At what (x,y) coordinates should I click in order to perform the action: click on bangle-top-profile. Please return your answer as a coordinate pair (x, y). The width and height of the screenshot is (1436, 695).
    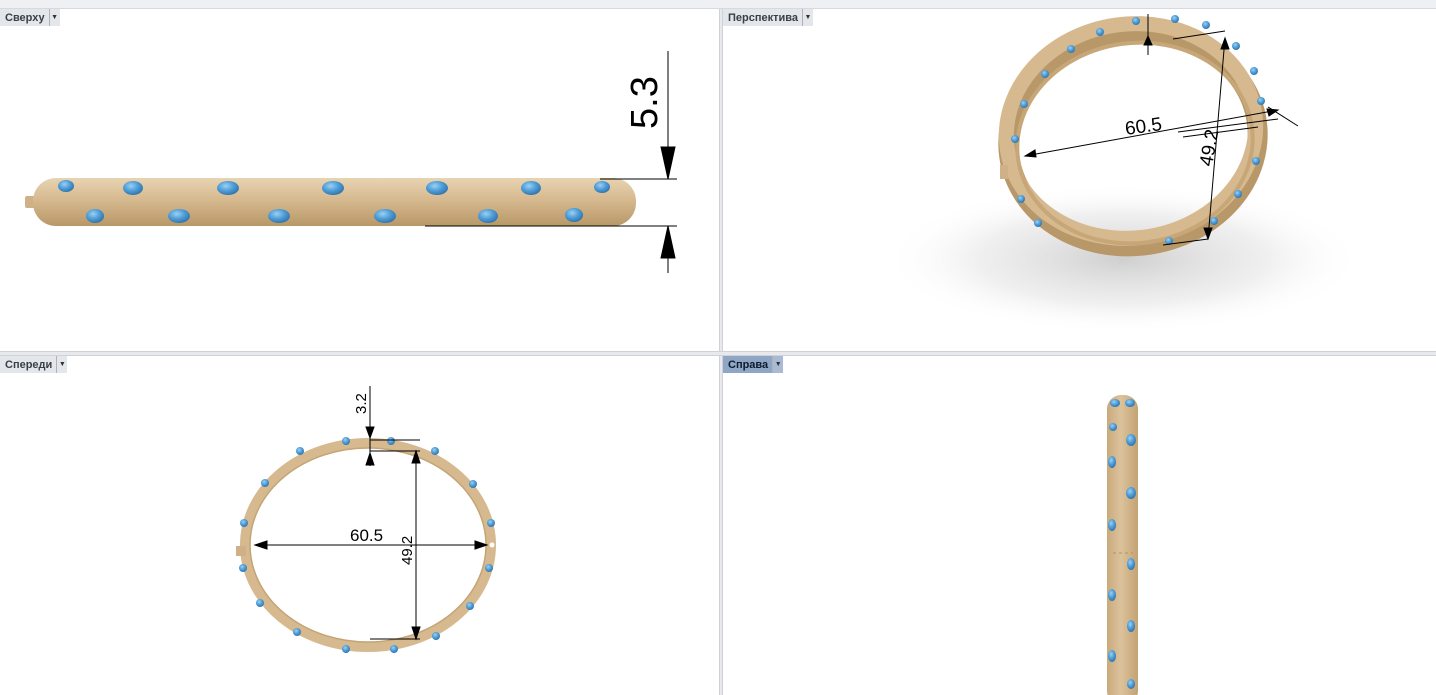
    Looking at the image, I should click on (330, 202).